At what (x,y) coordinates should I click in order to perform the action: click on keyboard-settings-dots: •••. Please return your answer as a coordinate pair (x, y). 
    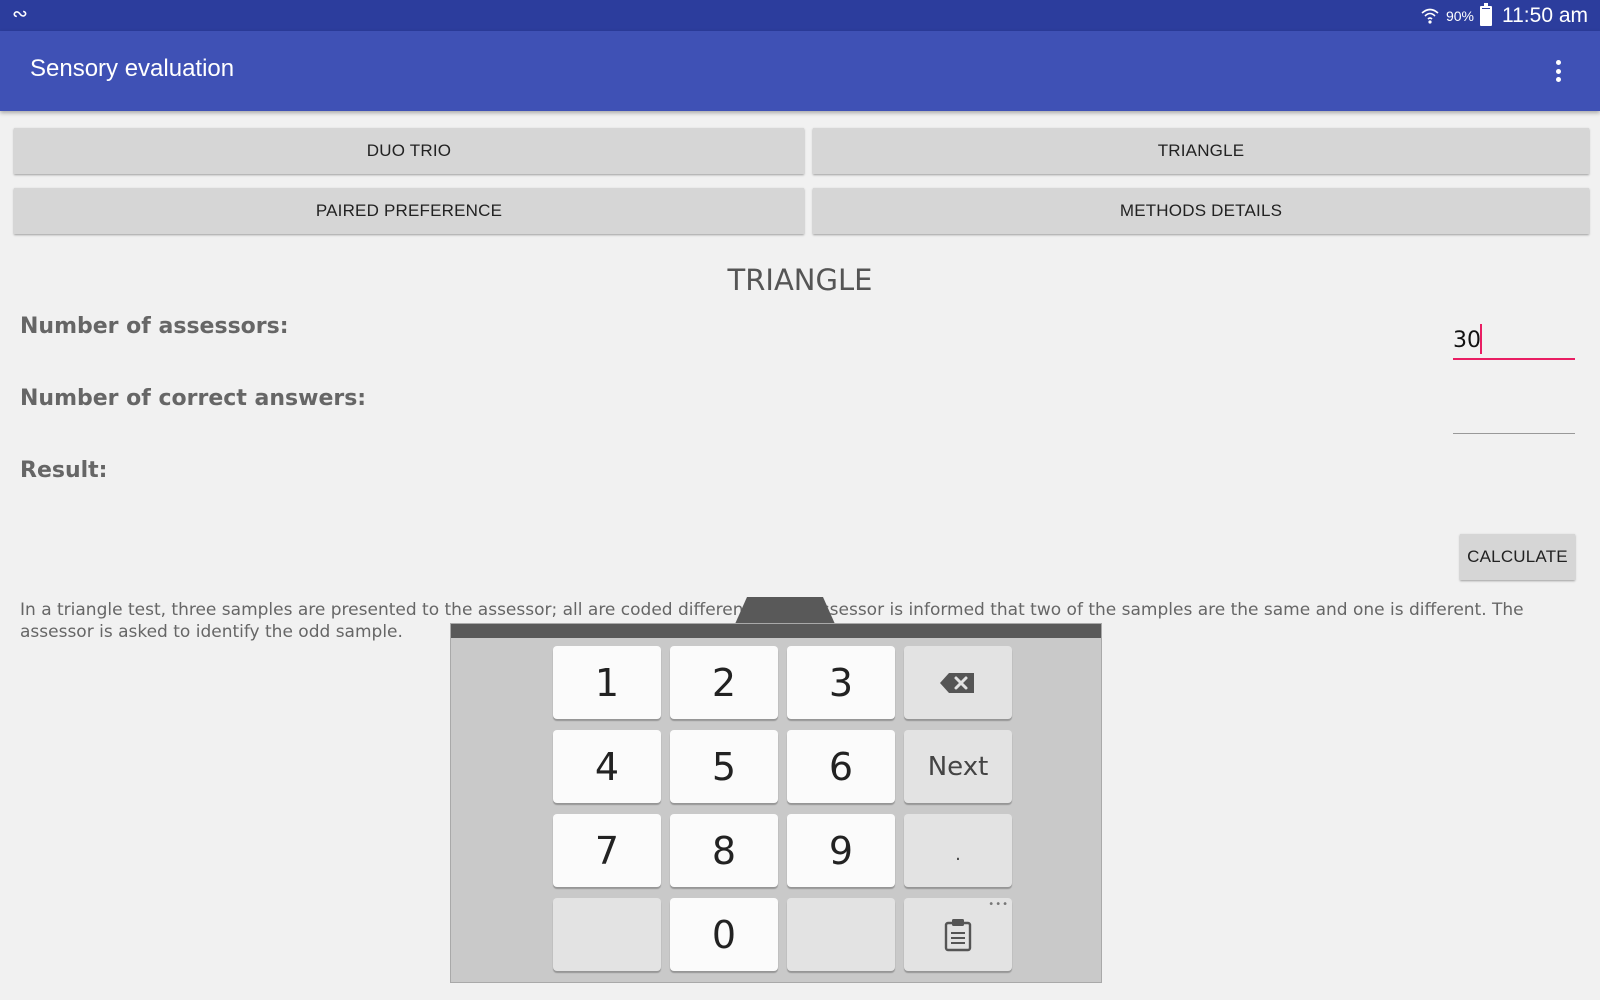
    Looking at the image, I should click on (998, 904).